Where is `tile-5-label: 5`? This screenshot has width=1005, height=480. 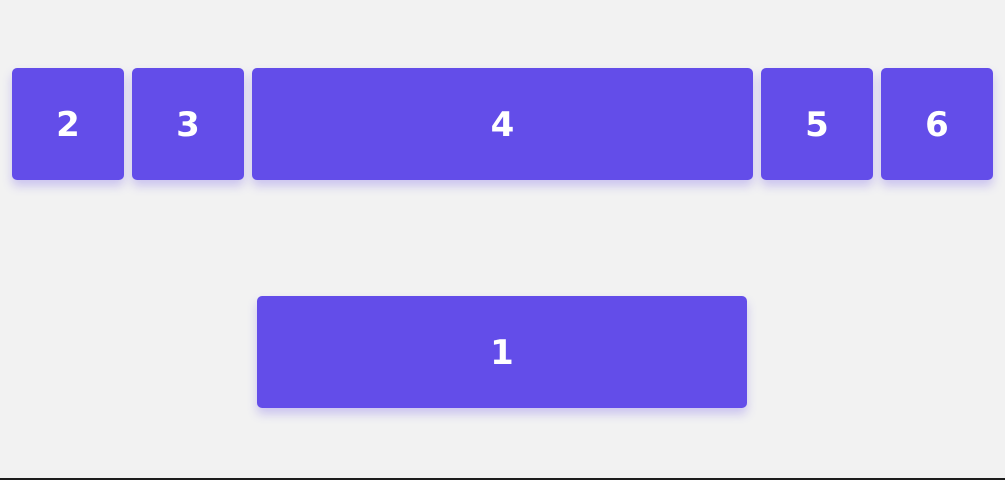
tile-5-label: 5 is located at coordinates (817, 125).